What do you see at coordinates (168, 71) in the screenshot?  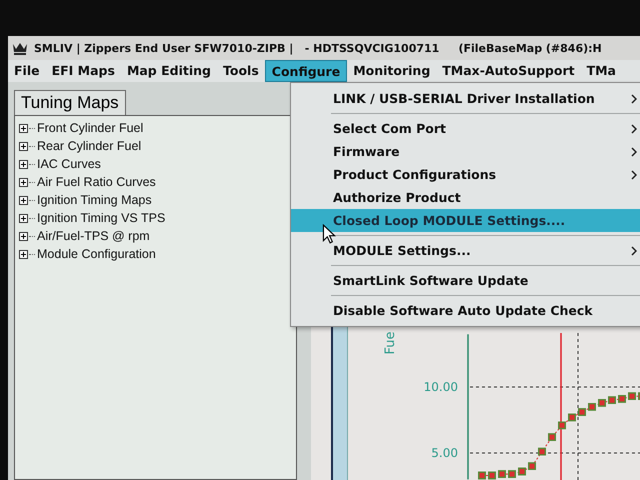 I see `menu-item: Map Editing` at bounding box center [168, 71].